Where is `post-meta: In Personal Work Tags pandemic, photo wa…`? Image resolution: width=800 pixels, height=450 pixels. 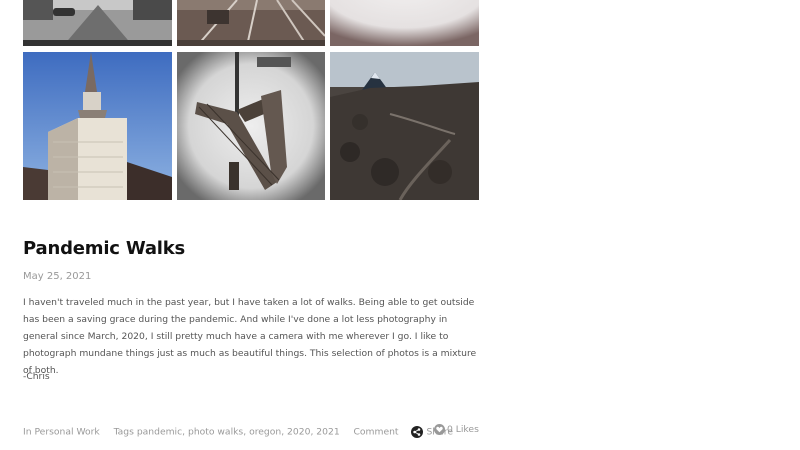 post-meta: In Personal Work Tags pandemic, photo wa… is located at coordinates (238, 432).